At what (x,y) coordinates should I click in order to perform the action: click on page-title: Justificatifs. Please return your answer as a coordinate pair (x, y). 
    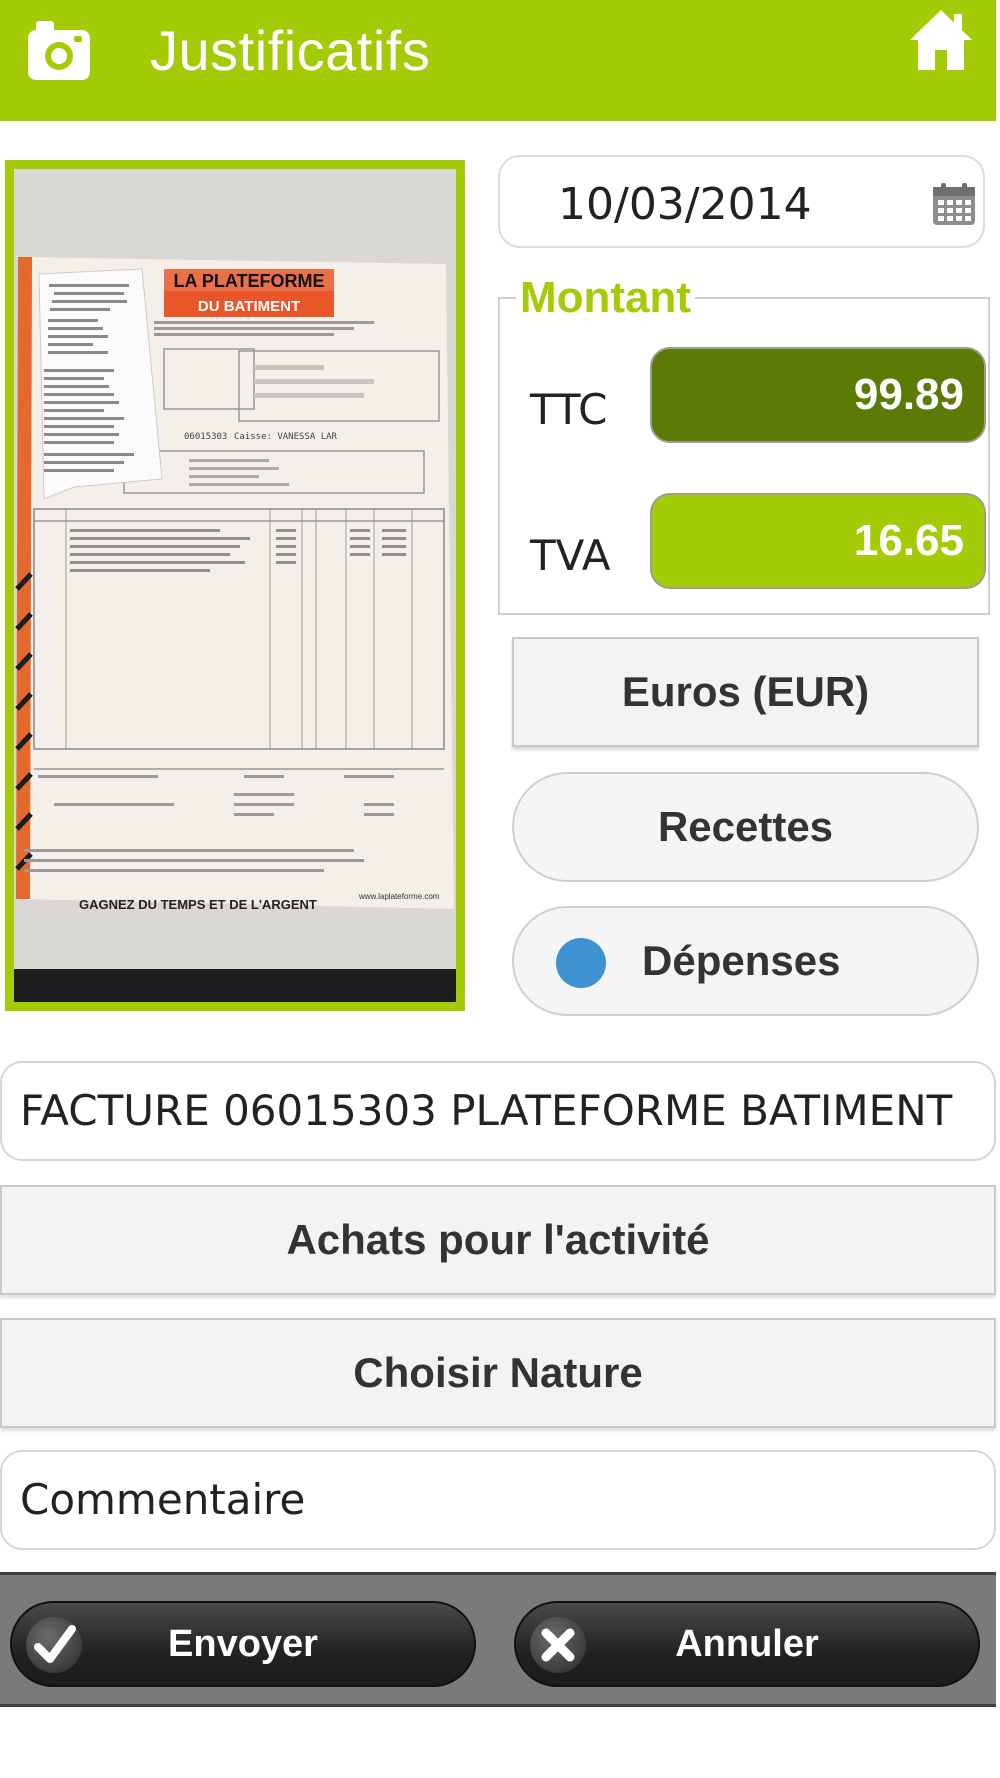
    Looking at the image, I should click on (290, 50).